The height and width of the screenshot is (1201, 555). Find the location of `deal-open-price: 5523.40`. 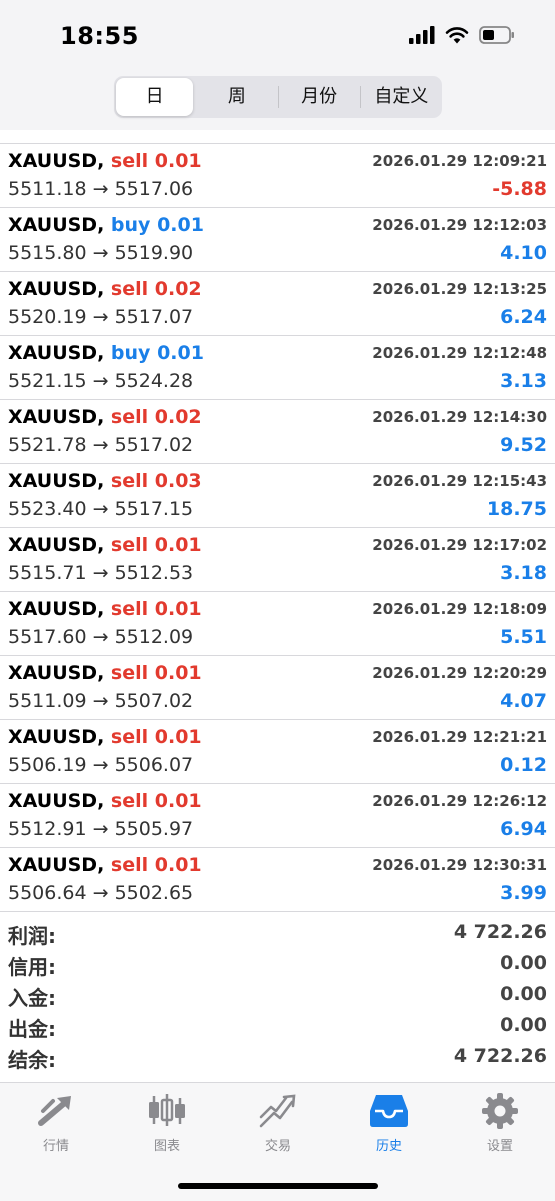

deal-open-price: 5523.40 is located at coordinates (47, 509).